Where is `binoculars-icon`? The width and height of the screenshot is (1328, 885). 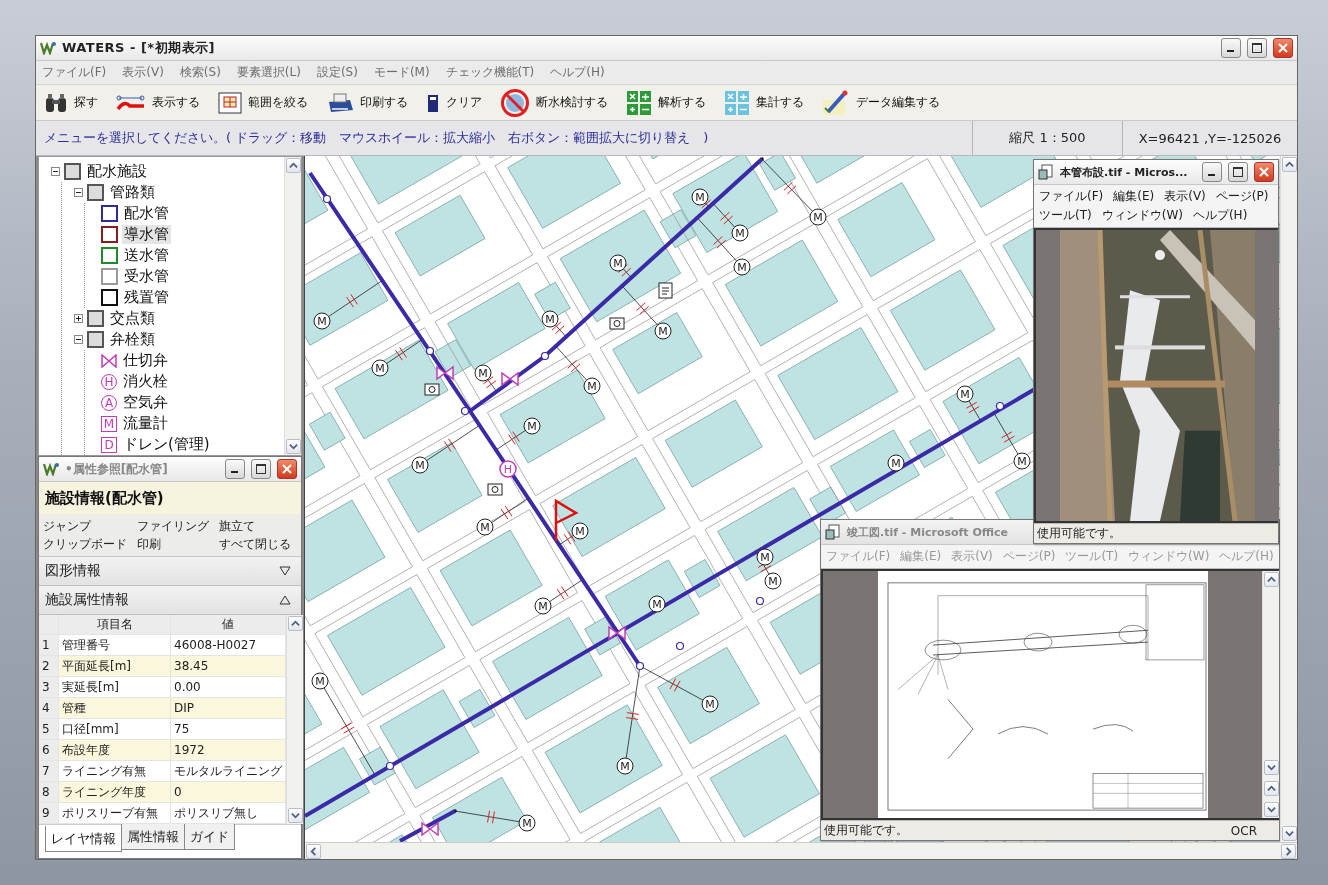
binoculars-icon is located at coordinates (56, 102).